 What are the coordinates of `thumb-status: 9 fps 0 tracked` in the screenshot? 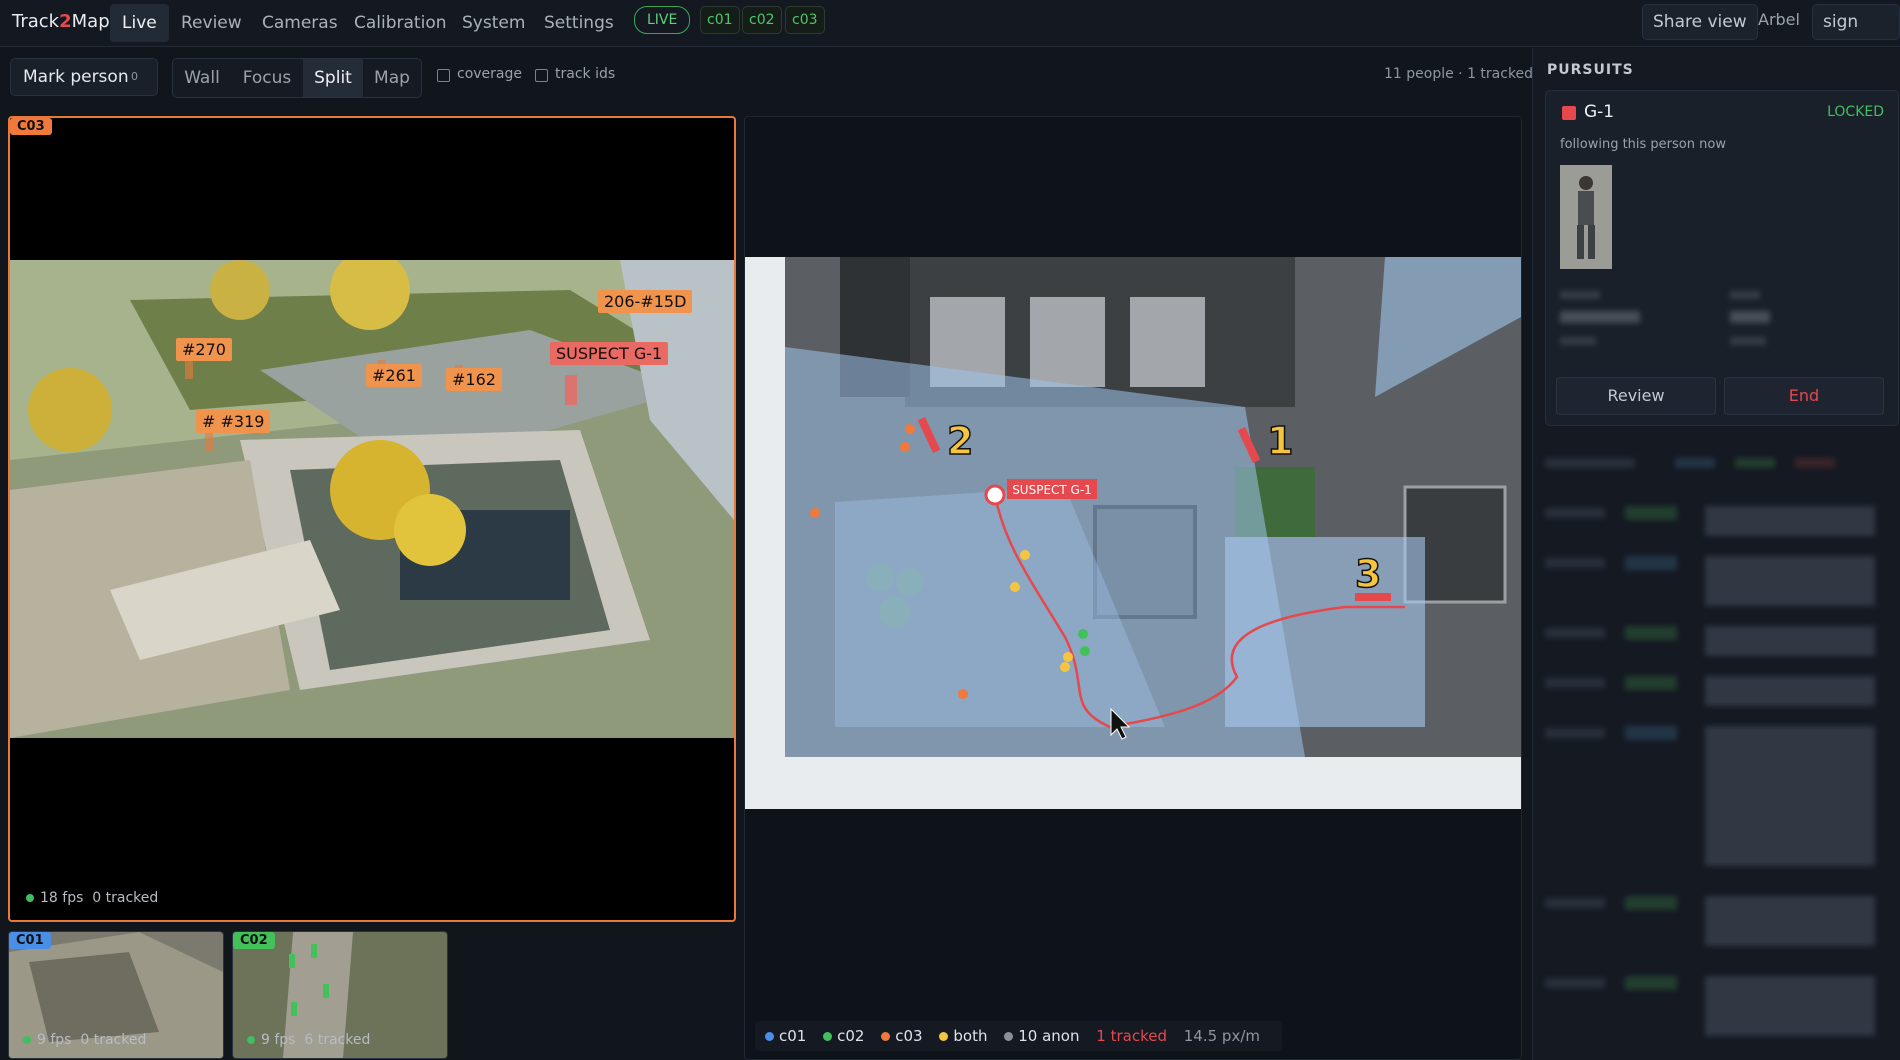 It's located at (84, 1040).